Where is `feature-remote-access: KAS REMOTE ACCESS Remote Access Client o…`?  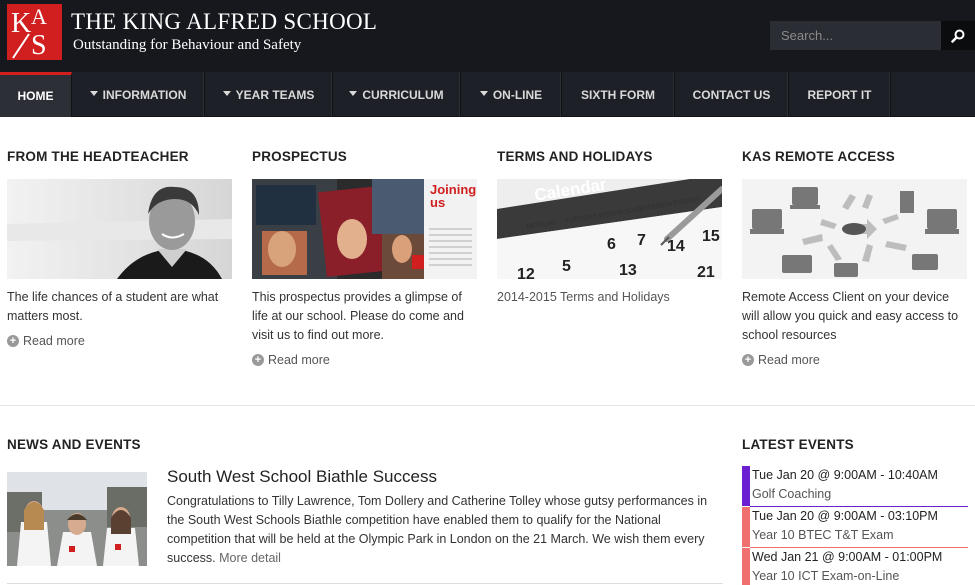 feature-remote-access: KAS REMOTE ACCESS Remote Access Client o… is located at coordinates (855, 258).